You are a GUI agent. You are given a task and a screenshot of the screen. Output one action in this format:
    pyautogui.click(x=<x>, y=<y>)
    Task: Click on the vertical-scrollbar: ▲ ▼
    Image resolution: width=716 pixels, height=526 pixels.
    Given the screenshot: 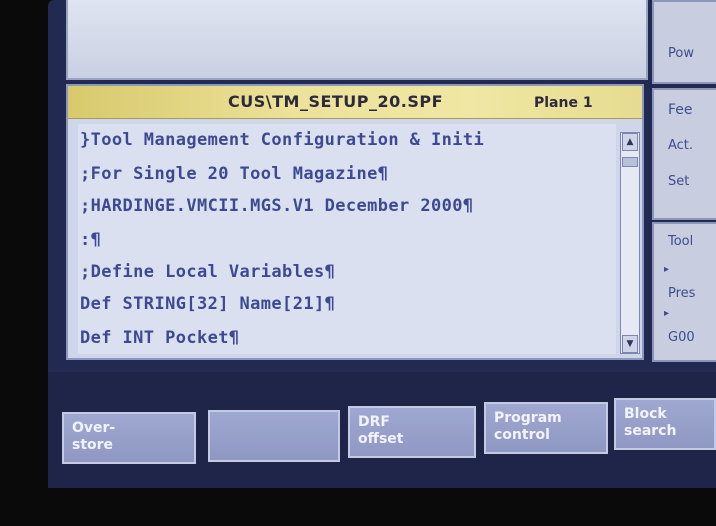 What is the action you would take?
    pyautogui.click(x=630, y=243)
    